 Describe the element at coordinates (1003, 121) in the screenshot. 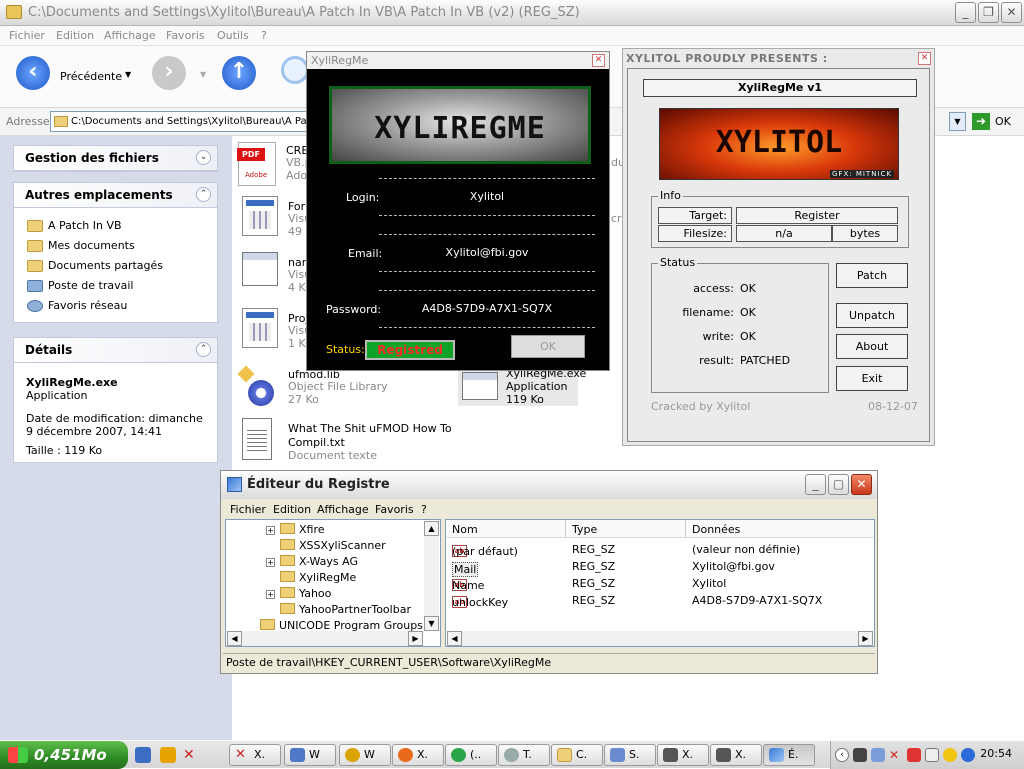

I see `go-button-label: OK` at that location.